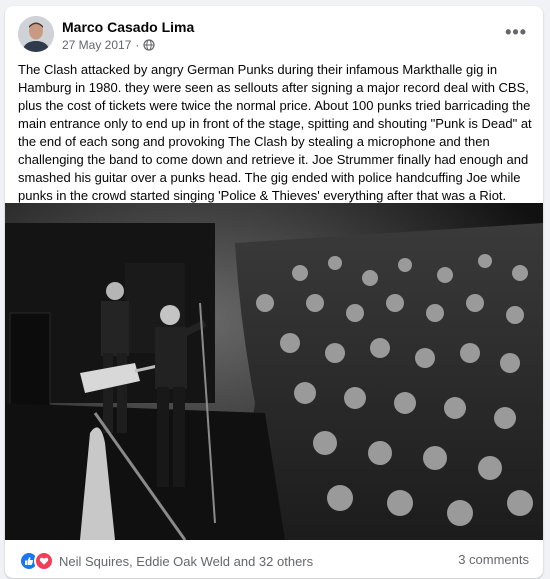  What do you see at coordinates (96, 45) in the screenshot?
I see `post-date: 27 May 2017` at bounding box center [96, 45].